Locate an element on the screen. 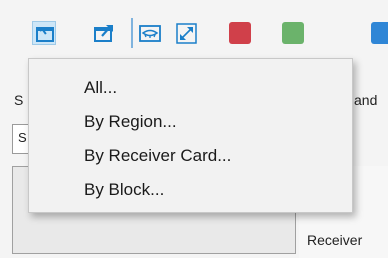 The image size is (388, 258). green-color-button is located at coordinates (293, 33).